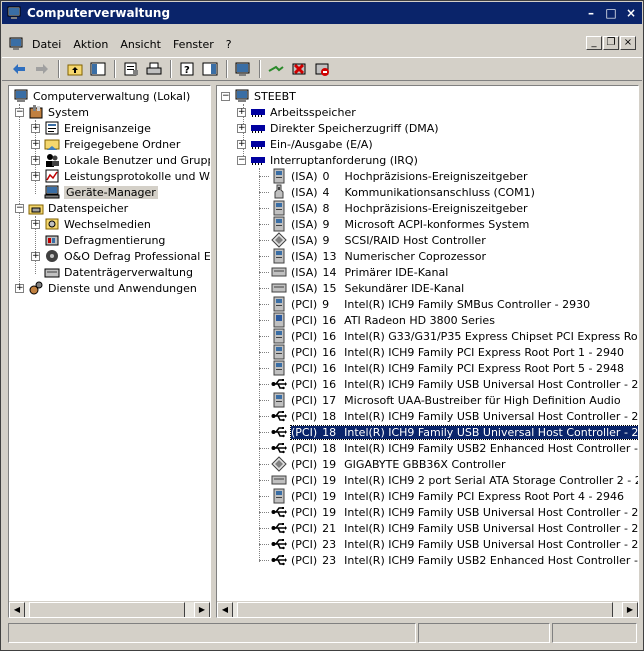 Image resolution: width=644 pixels, height=651 pixels. Describe the element at coordinates (380, 464) in the screenshot. I see `irq-device-row: (PCI) 19 GIGABYTE GBB36X Controller` at that location.